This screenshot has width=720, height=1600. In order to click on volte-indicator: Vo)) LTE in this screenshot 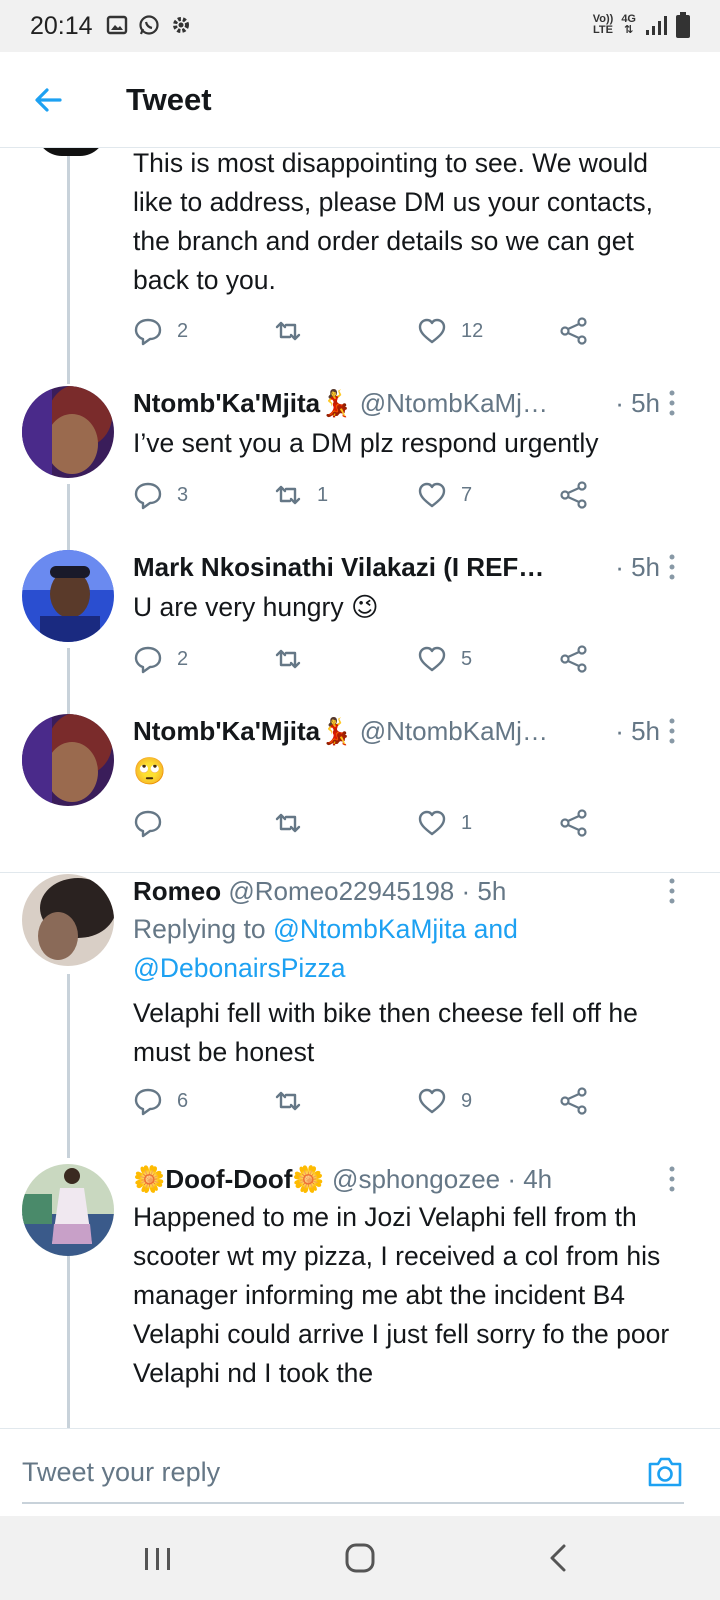, I will do `click(603, 24)`.